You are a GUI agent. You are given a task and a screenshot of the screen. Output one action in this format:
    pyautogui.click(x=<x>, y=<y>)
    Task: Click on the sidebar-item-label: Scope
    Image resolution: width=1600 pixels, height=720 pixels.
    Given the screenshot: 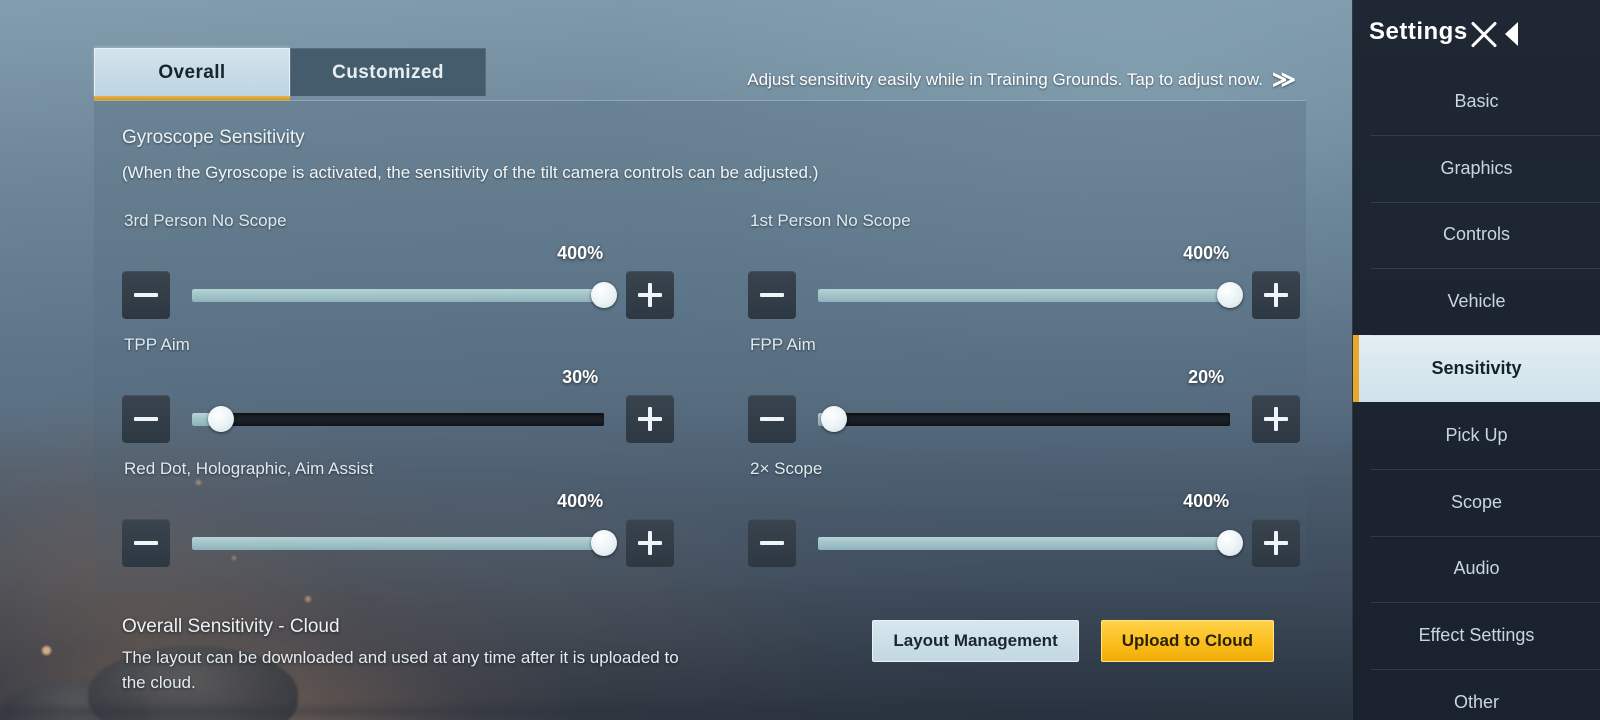 What is the action you would take?
    pyautogui.click(x=1476, y=501)
    